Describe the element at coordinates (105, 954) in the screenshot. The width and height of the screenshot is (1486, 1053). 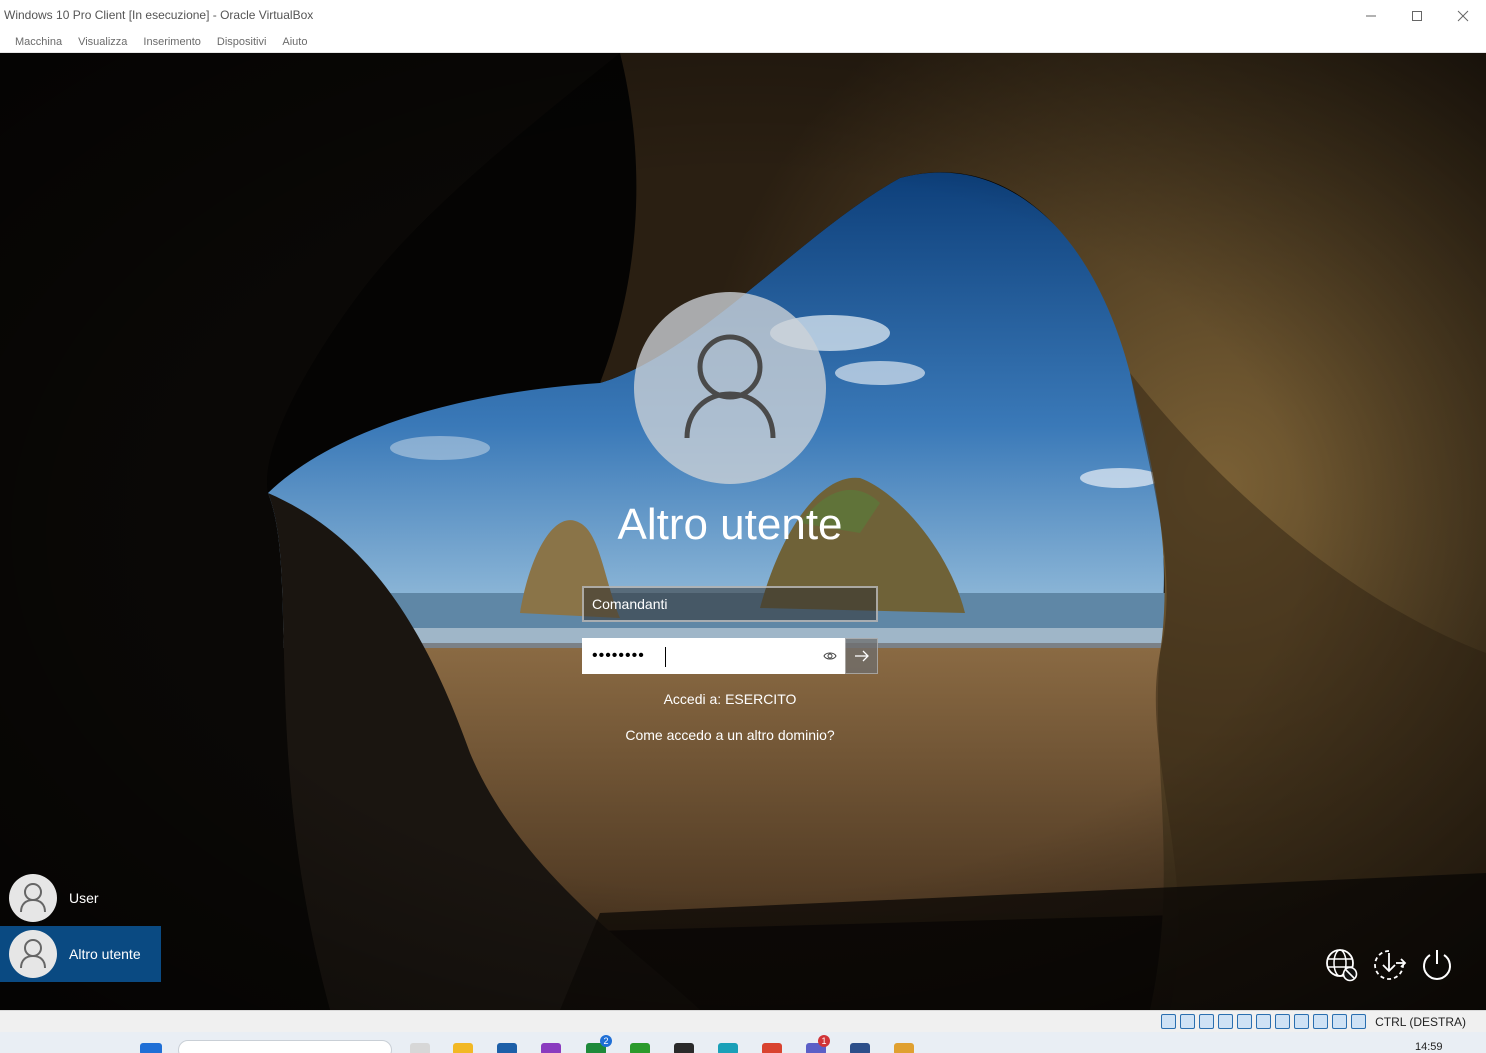
I see `user-tile-label: Altro utente` at that location.